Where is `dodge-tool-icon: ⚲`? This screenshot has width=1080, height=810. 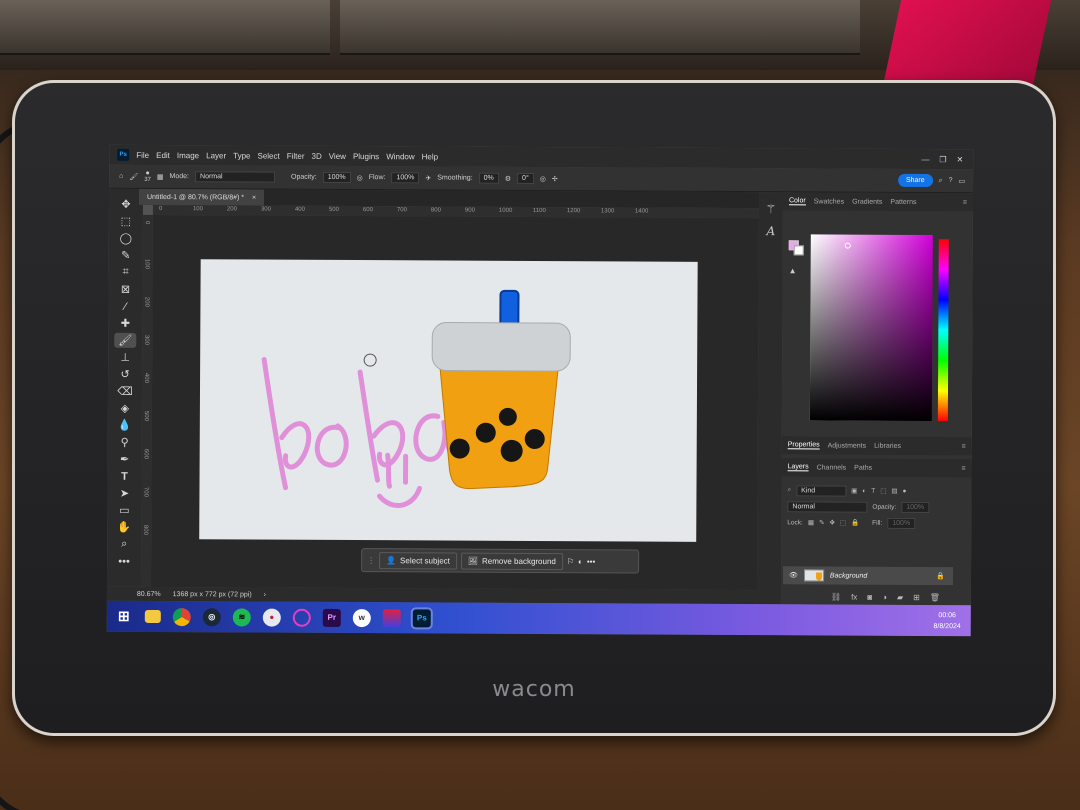
dodge-tool-icon: ⚲ is located at coordinates (125, 442).